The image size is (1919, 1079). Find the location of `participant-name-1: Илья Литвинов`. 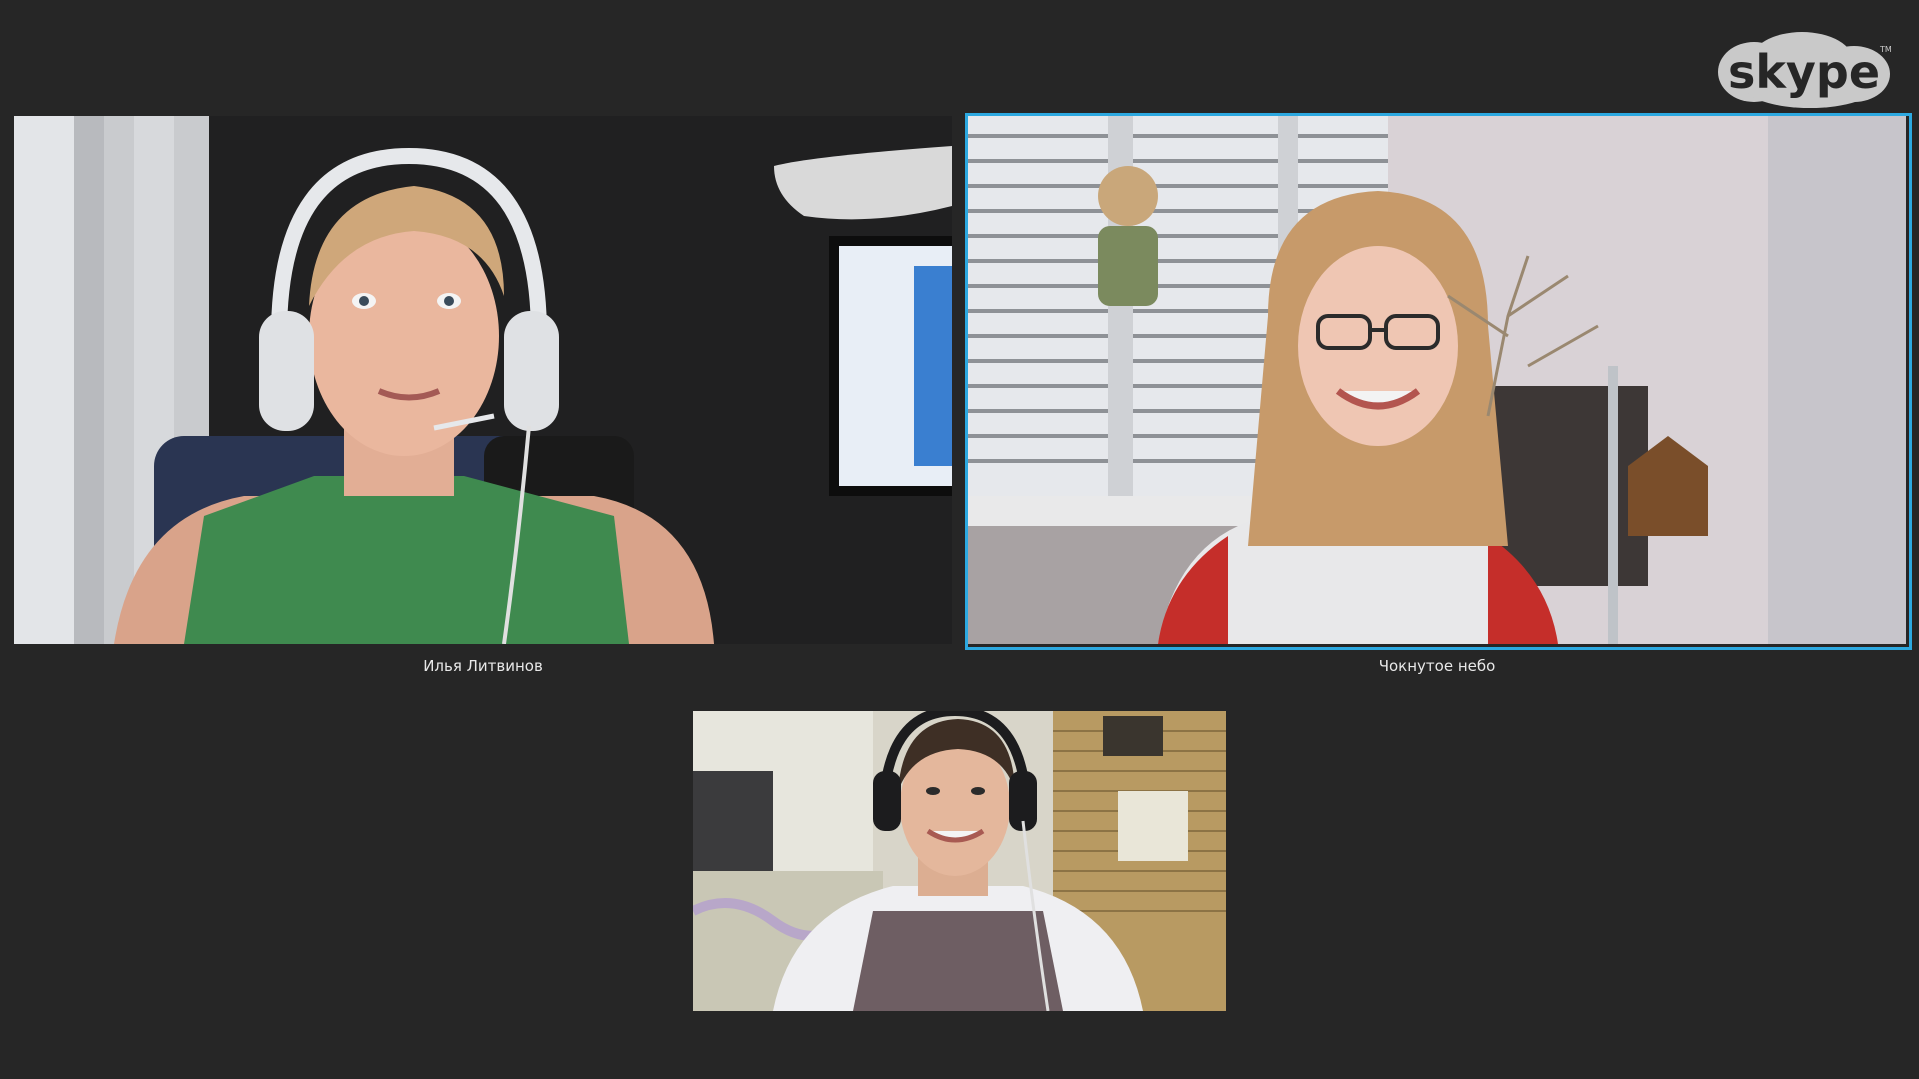

participant-name-1: Илья Литвинов is located at coordinates (483, 666).